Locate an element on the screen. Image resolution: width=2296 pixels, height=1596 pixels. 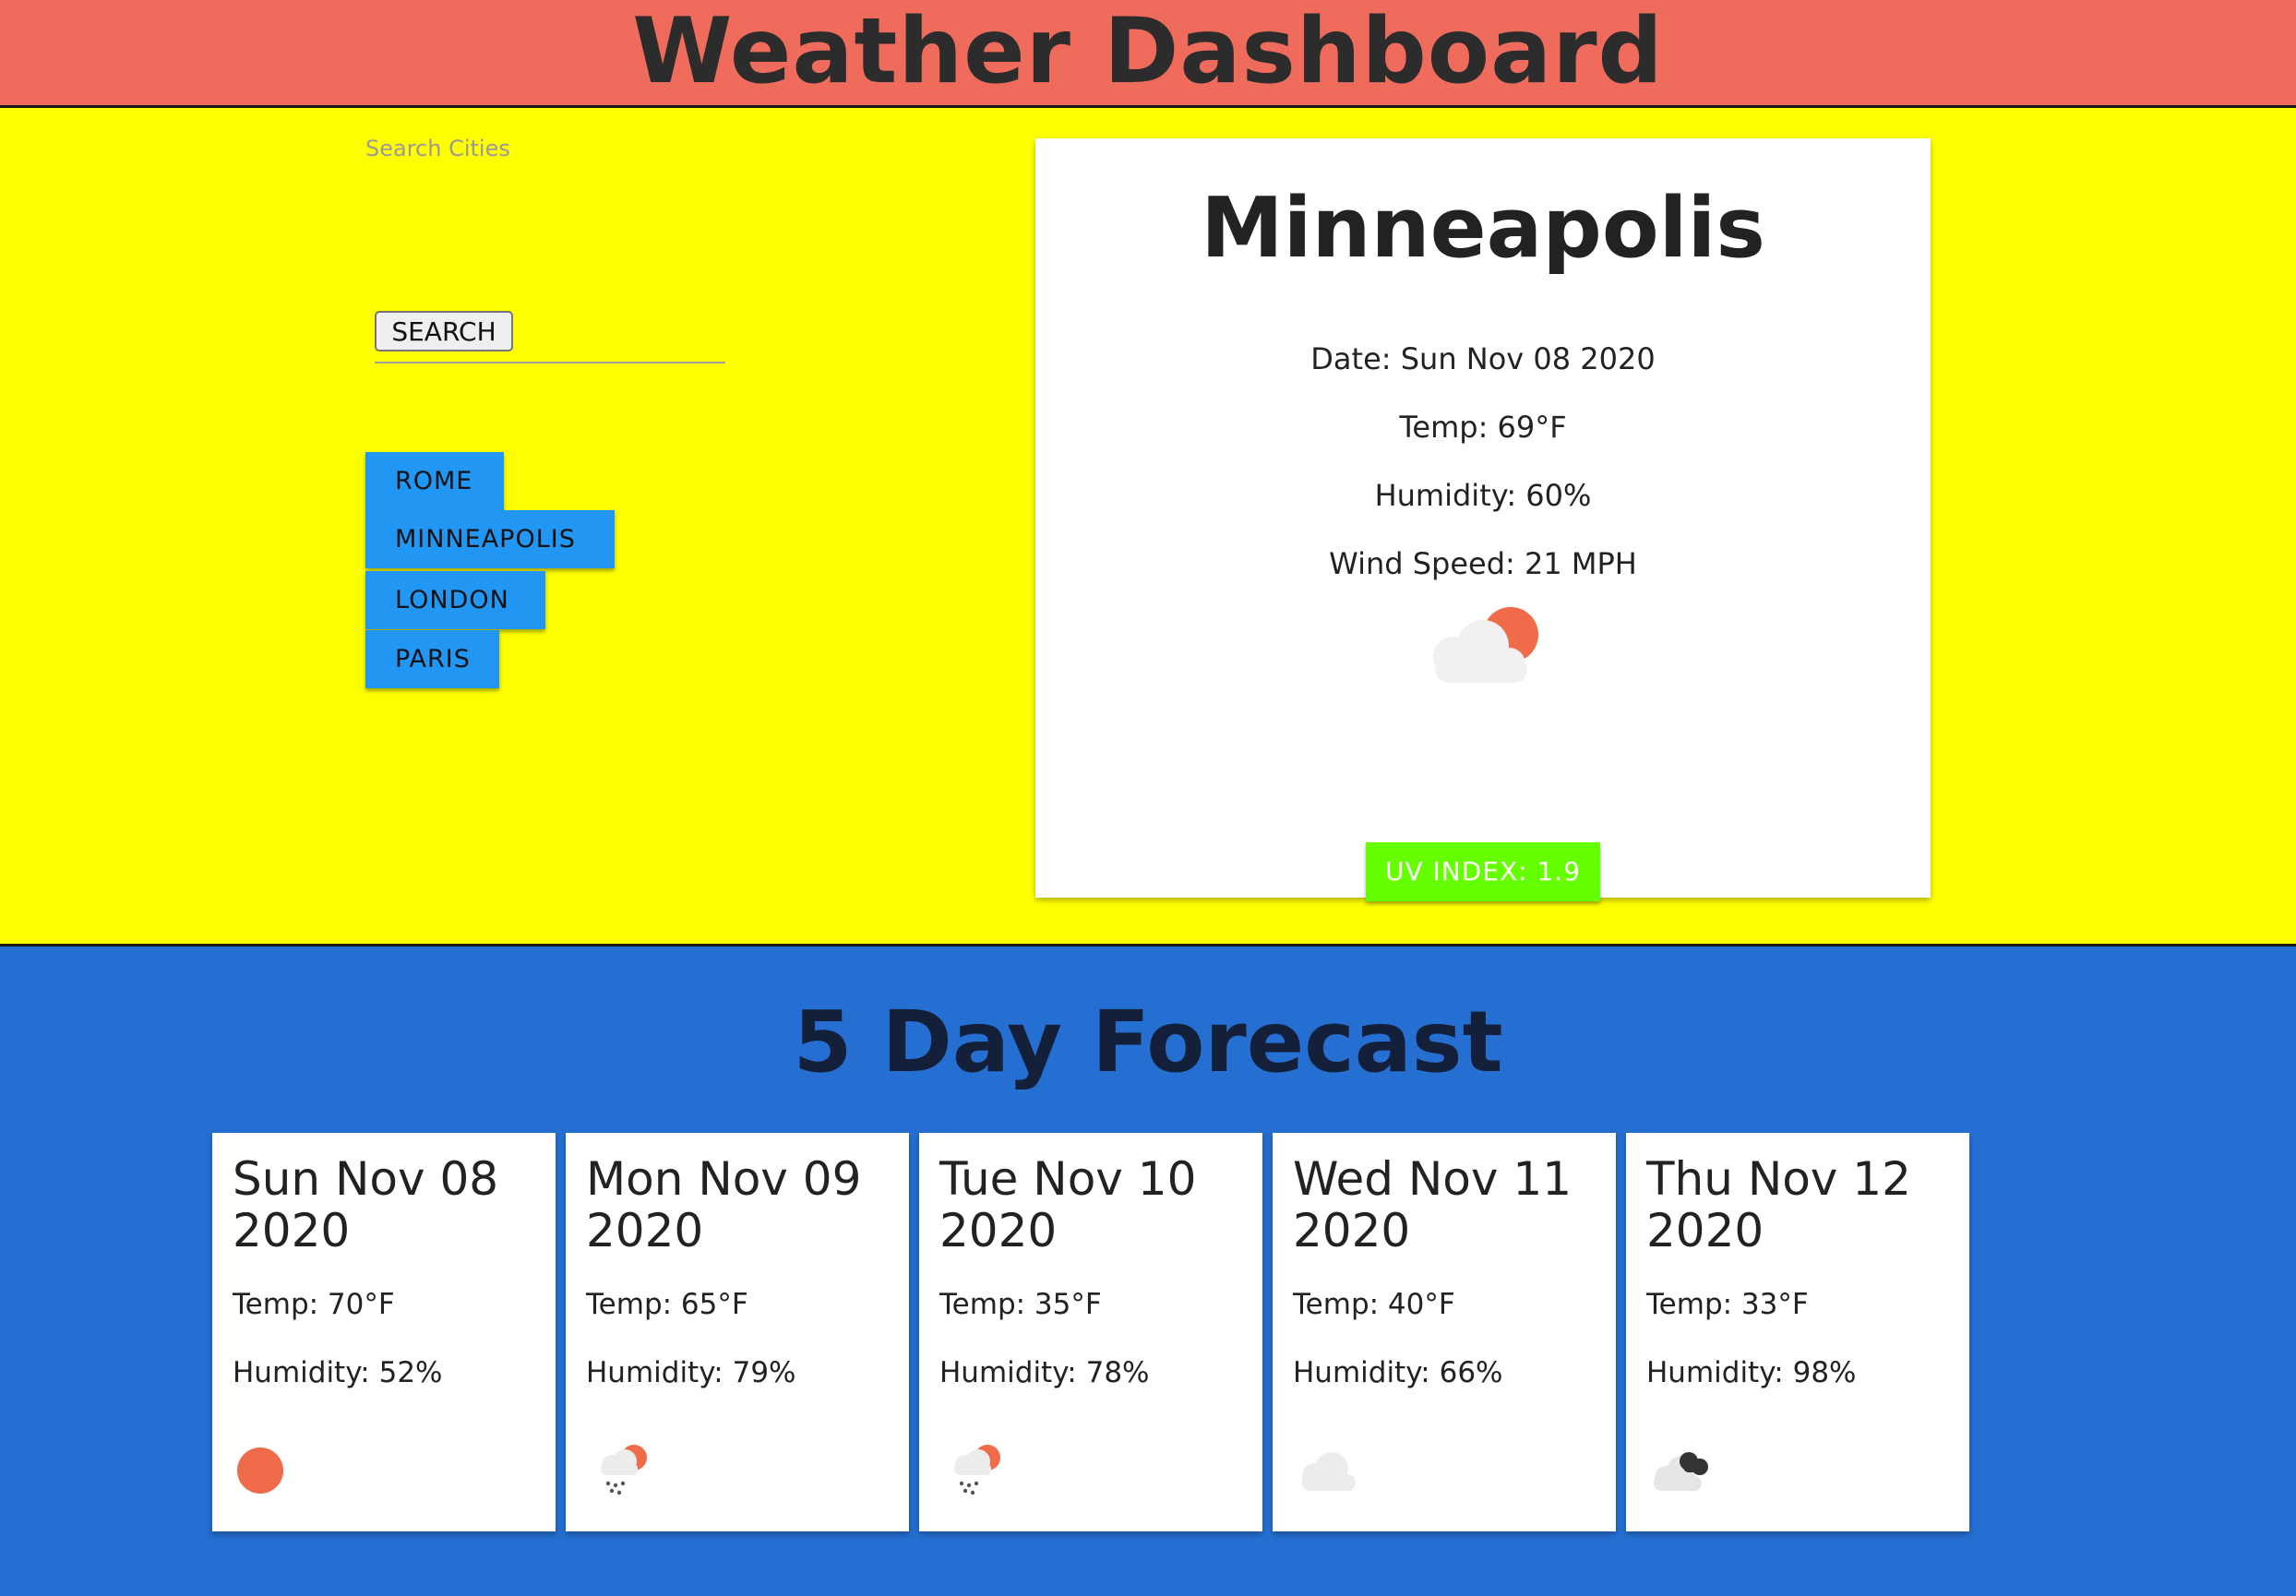
forecast-card: Tue Nov 10 2020 Temp: 35°F Humidity: 78% is located at coordinates (1090, 1332).